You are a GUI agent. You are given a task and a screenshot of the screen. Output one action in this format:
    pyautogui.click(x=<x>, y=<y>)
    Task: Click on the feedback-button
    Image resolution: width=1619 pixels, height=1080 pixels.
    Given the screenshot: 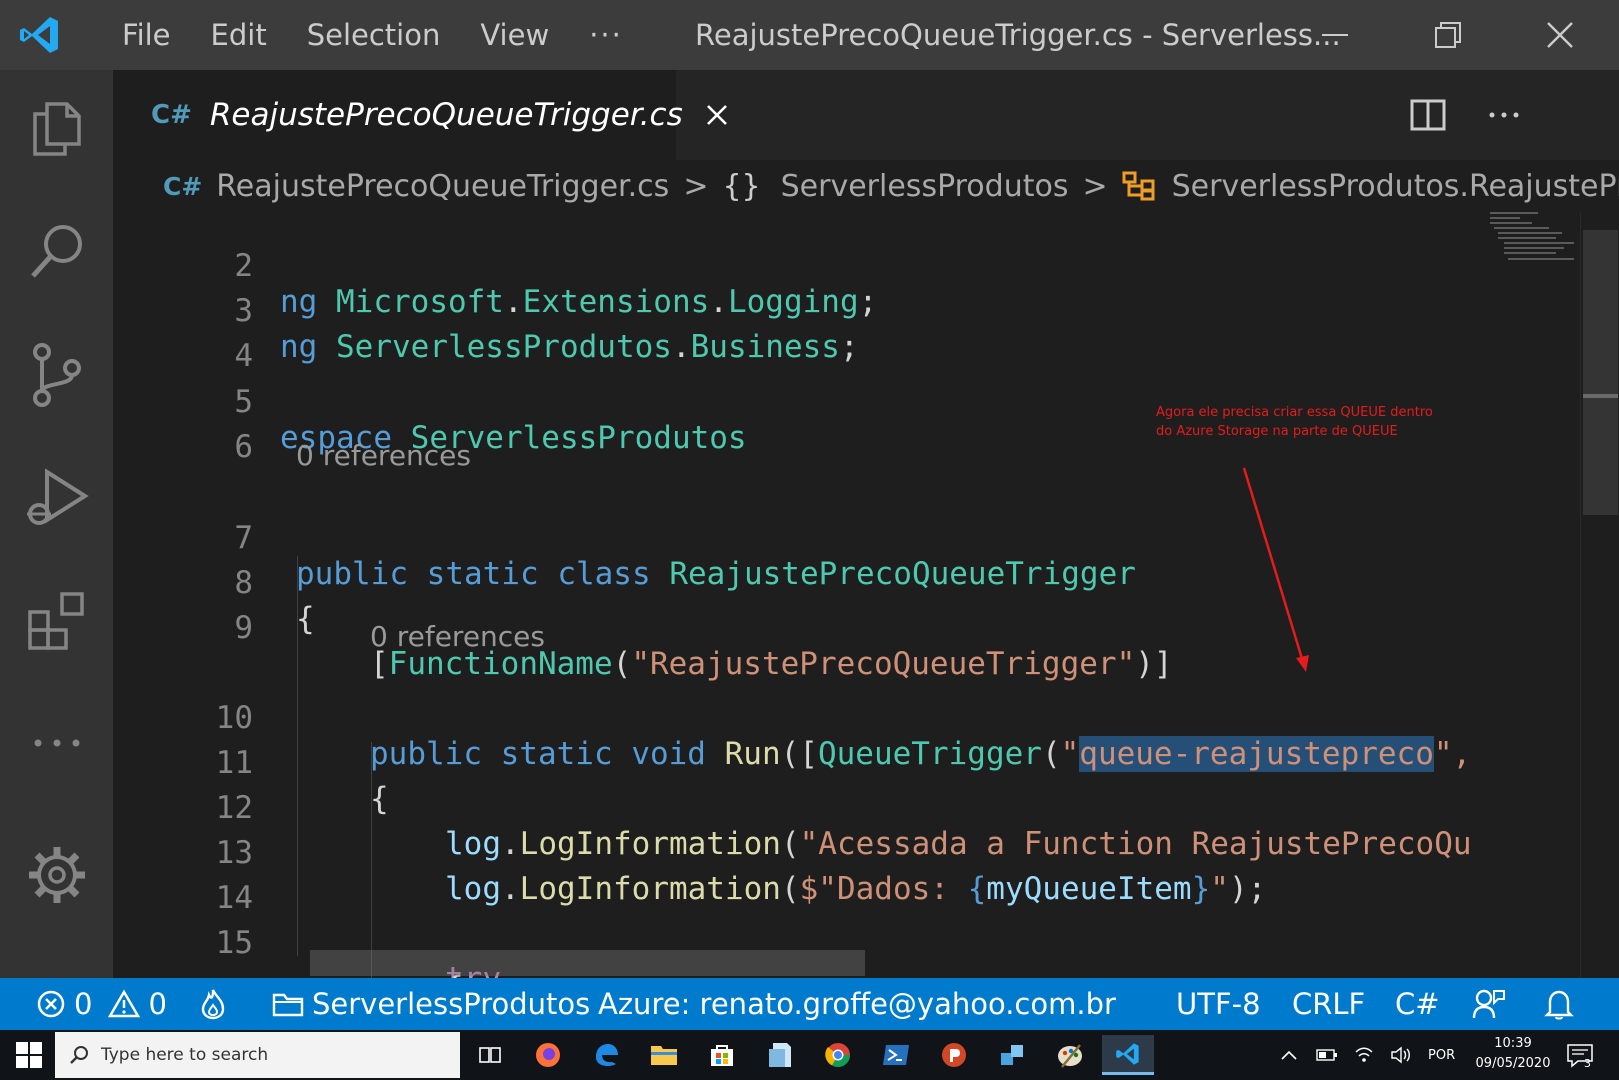 What is the action you would take?
    pyautogui.click(x=1489, y=1004)
    